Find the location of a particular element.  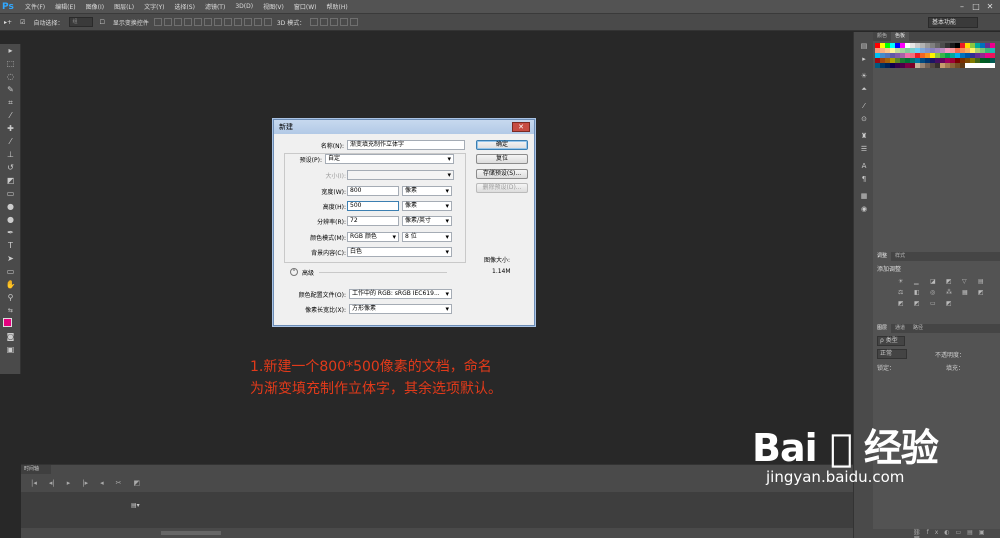

align-top-icon is located at coordinates (157, 22).